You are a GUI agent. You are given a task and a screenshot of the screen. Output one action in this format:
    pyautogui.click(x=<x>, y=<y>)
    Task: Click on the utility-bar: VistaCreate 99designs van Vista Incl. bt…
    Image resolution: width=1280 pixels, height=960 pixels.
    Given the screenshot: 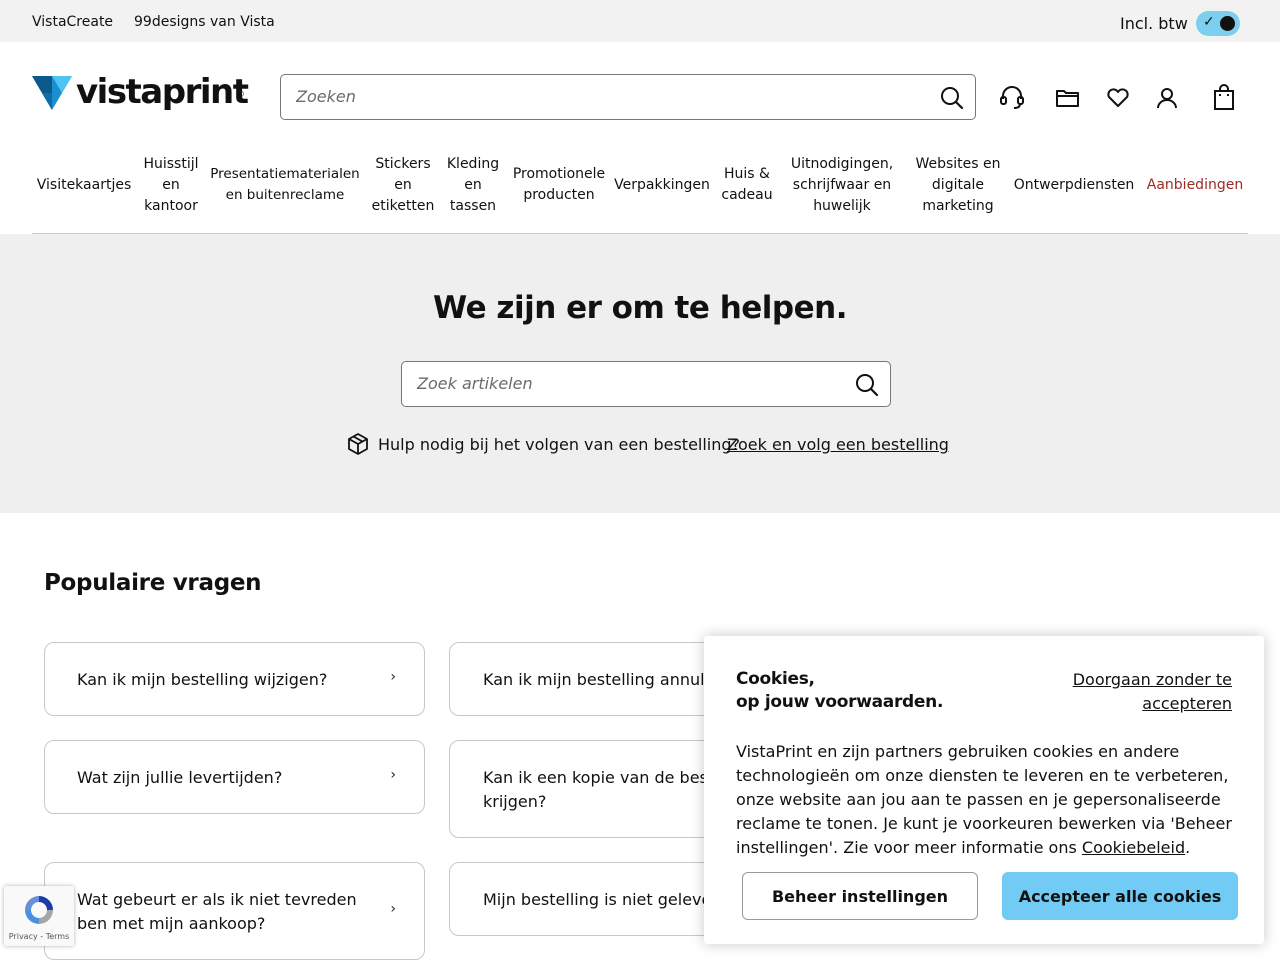 What is the action you would take?
    pyautogui.click(x=640, y=21)
    